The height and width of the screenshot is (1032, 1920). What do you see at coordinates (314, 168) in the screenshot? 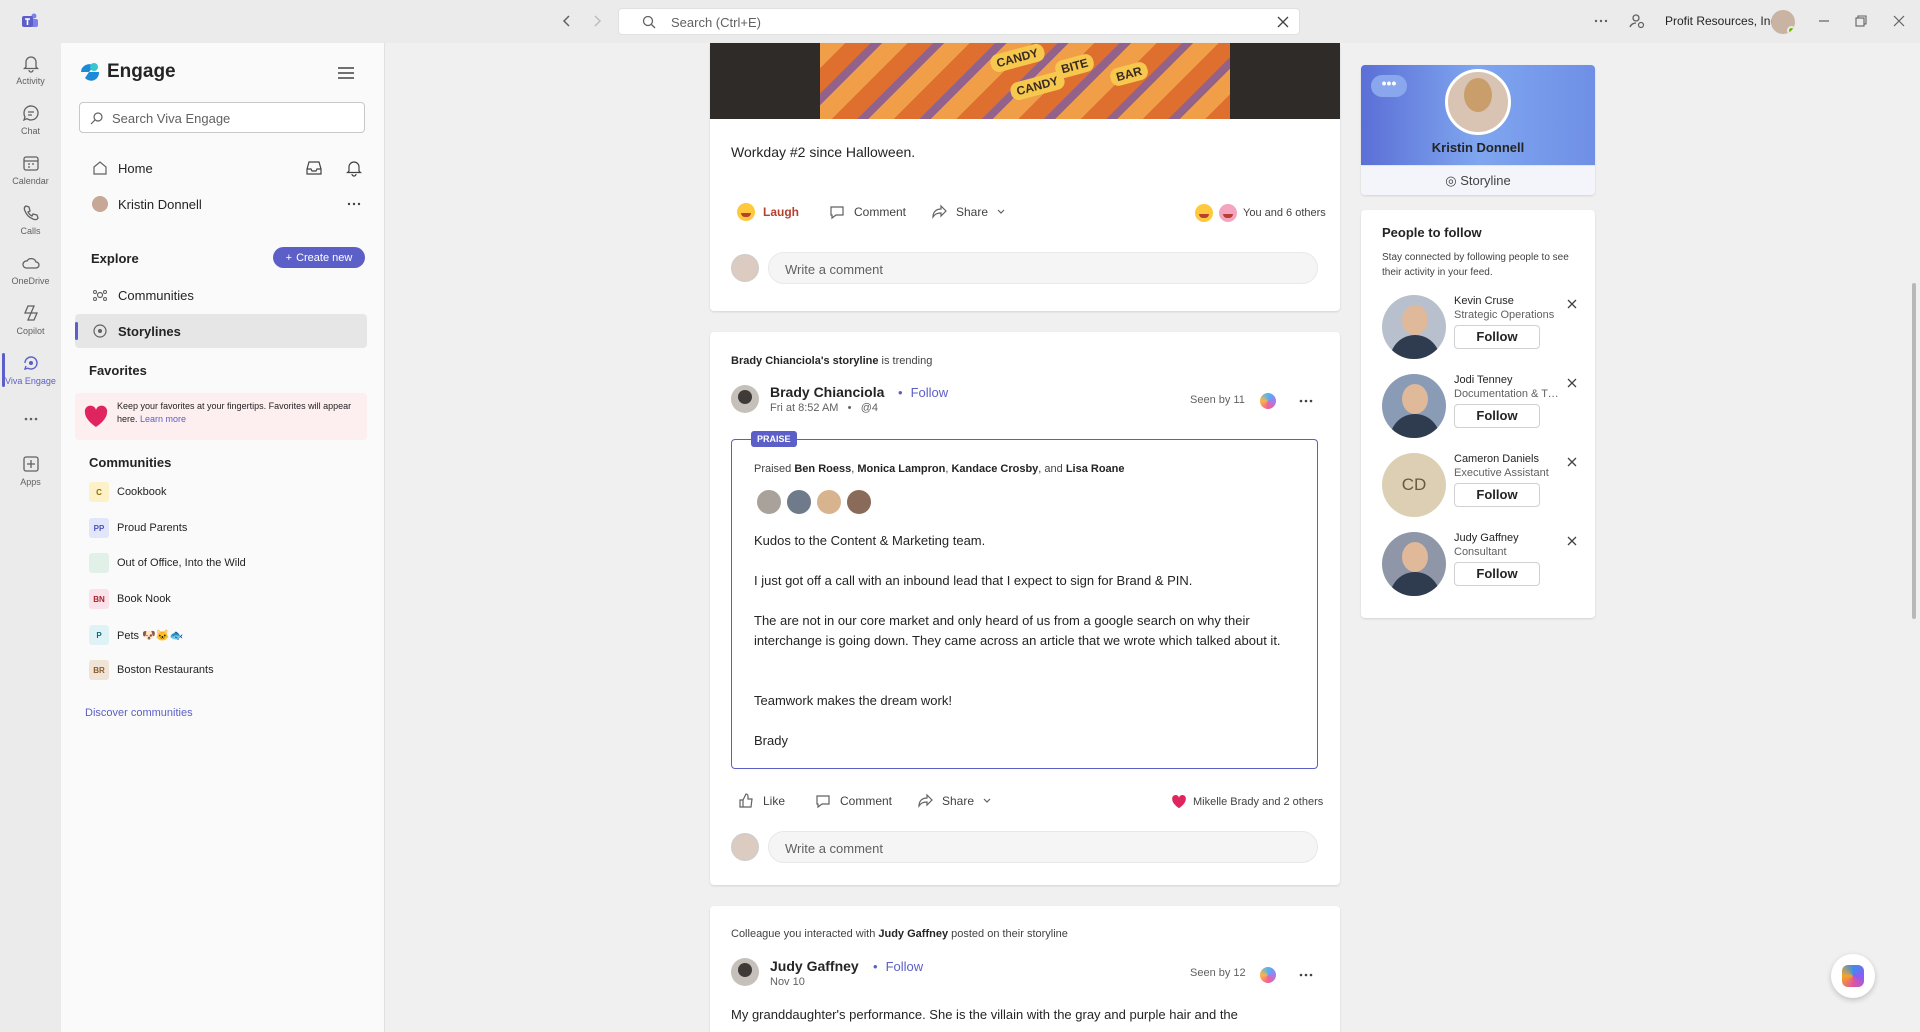
I see `inbox-icon` at bounding box center [314, 168].